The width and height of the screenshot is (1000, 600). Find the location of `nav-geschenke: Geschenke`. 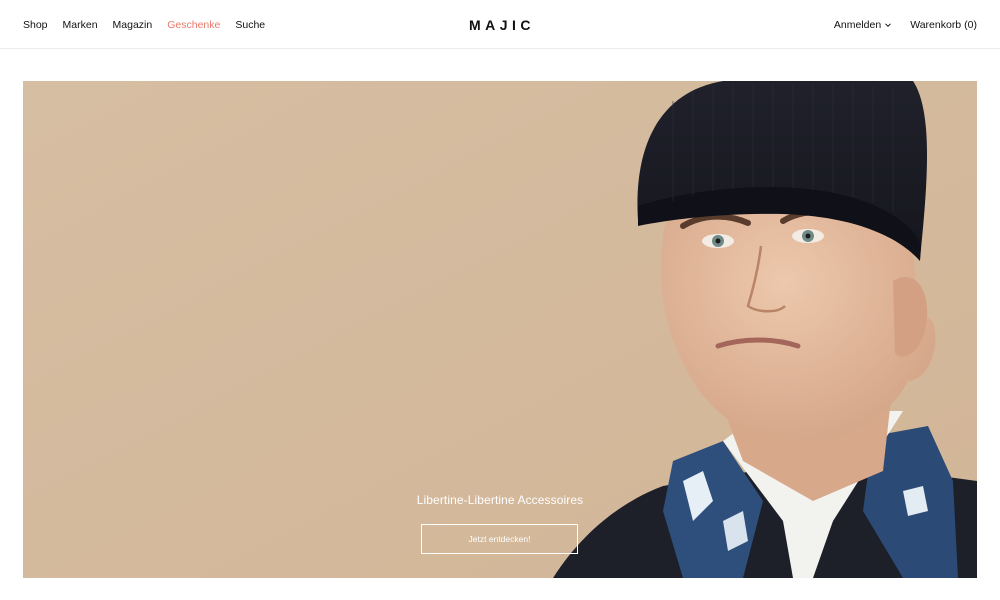

nav-geschenke: Geschenke is located at coordinates (193, 25).